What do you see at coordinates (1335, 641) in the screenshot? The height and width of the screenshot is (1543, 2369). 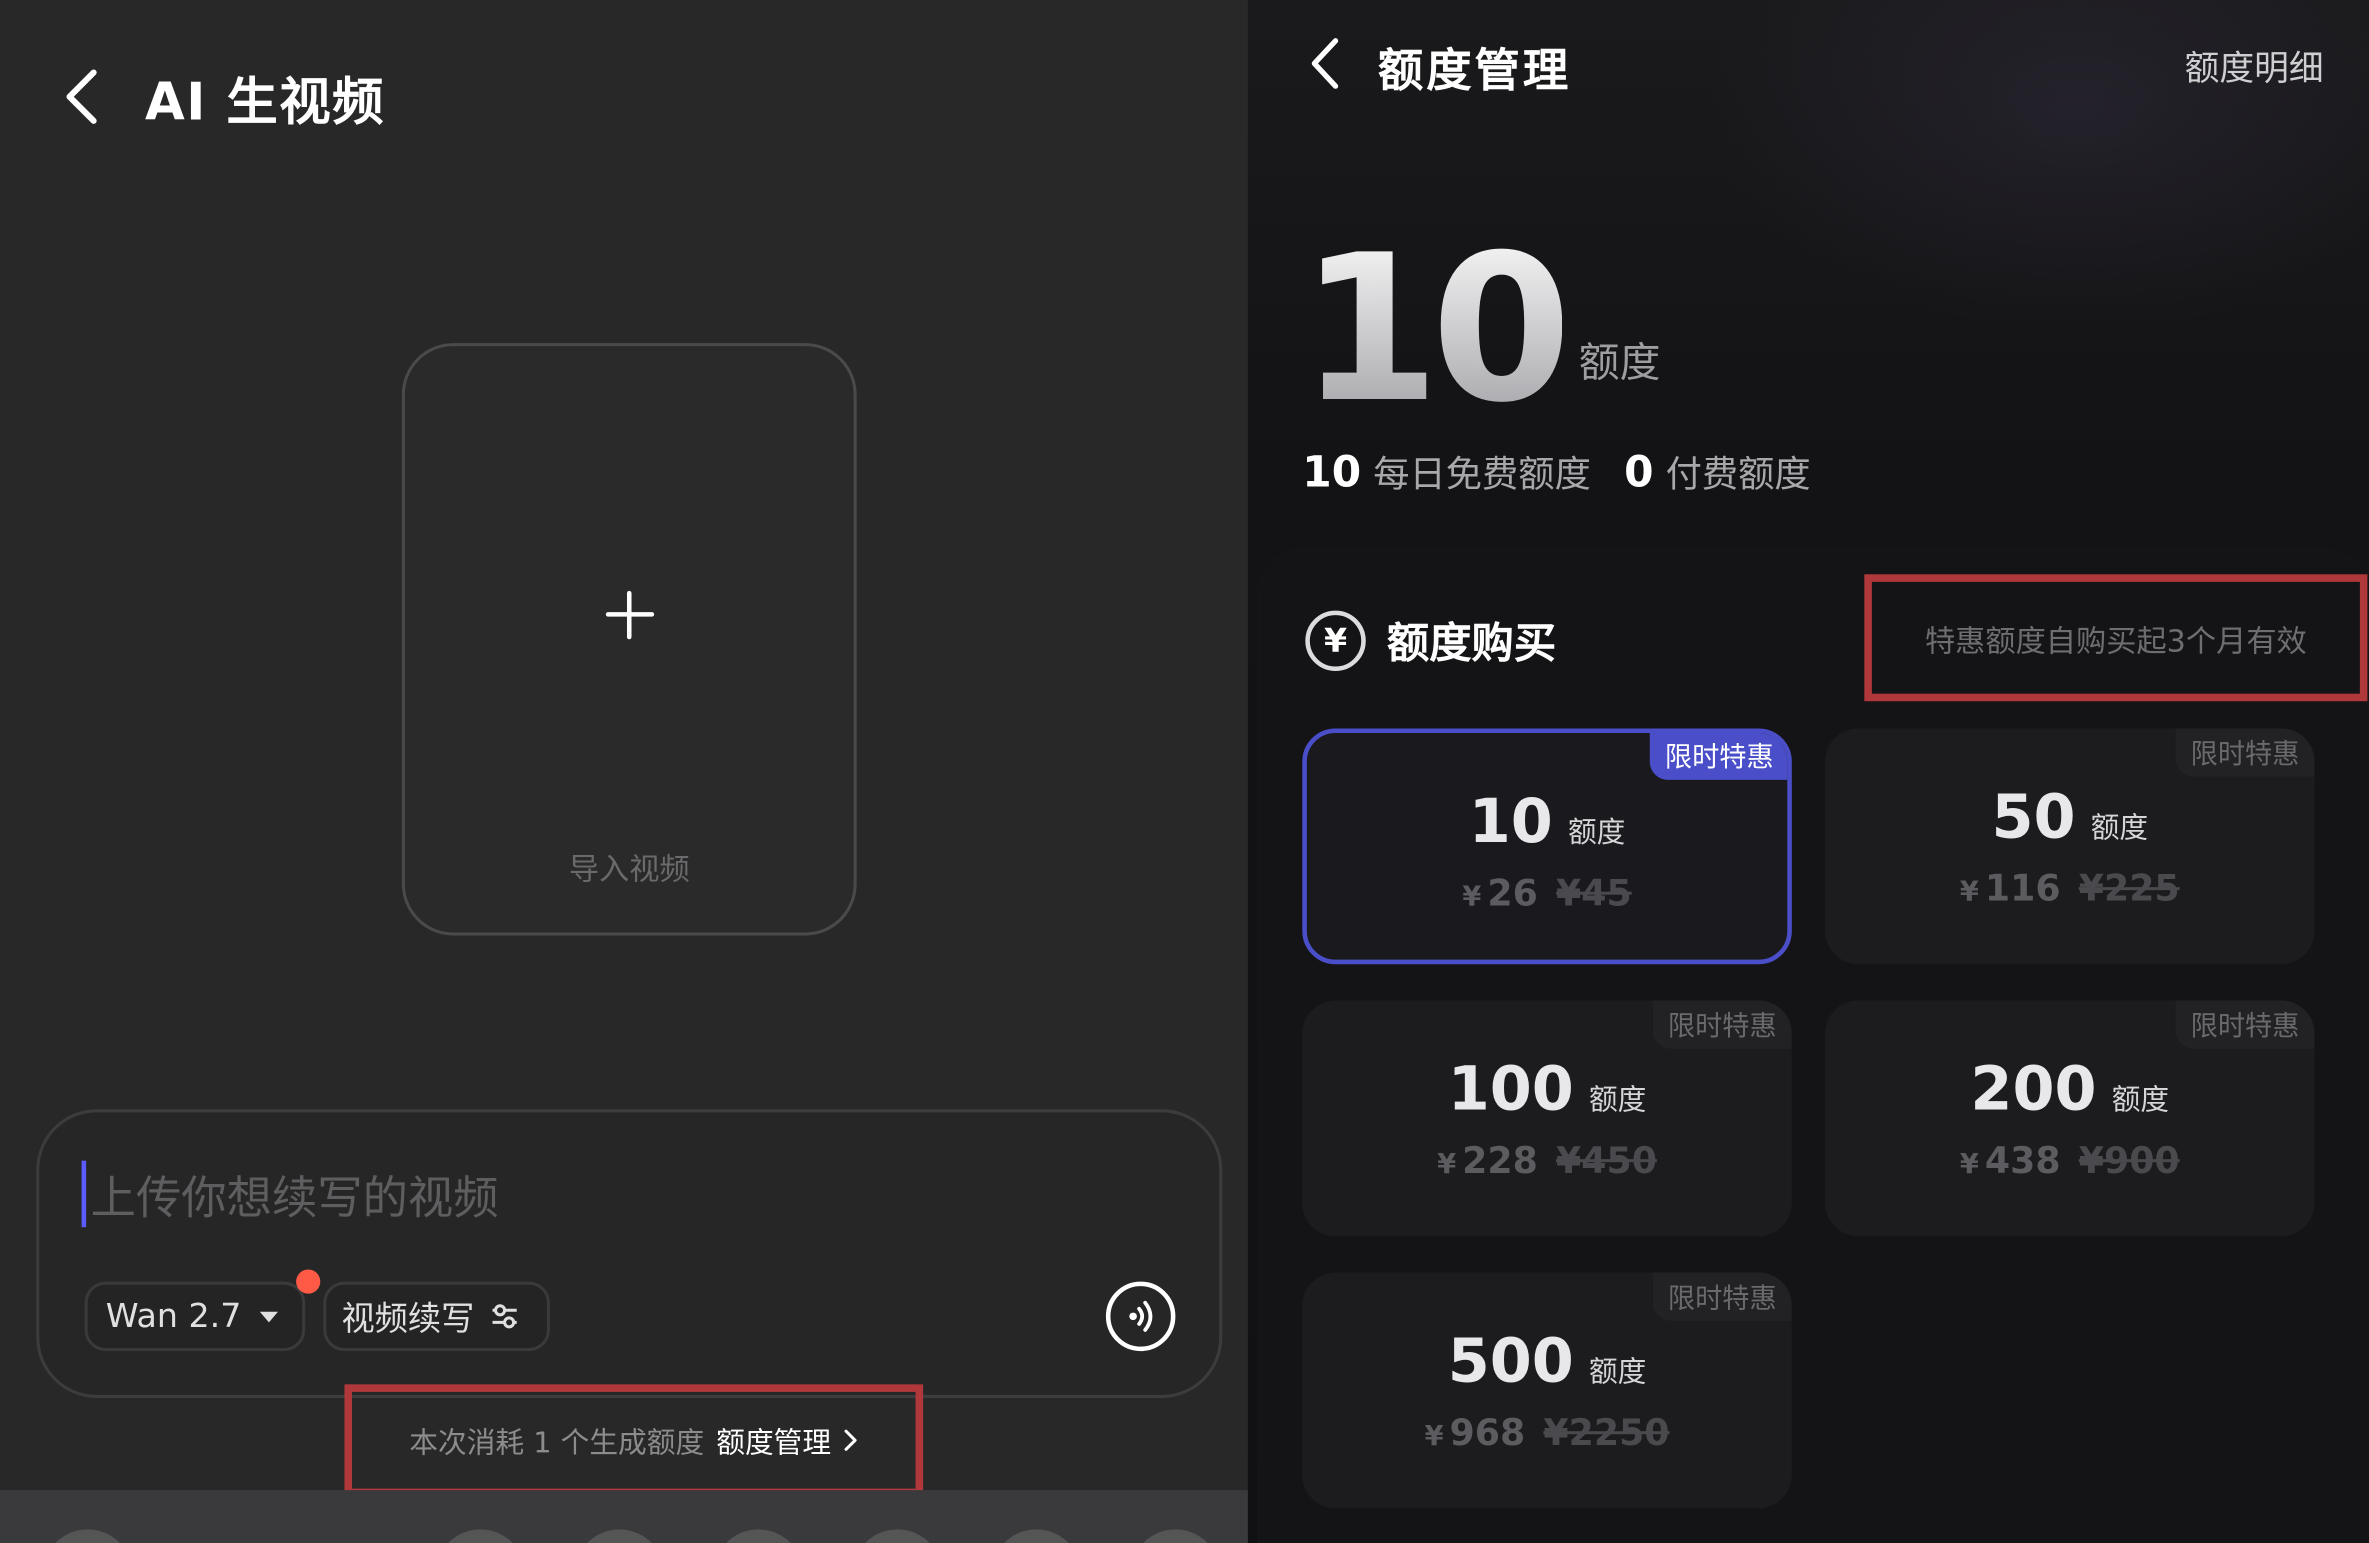 I see `yen-coin-icon: ¥` at bounding box center [1335, 641].